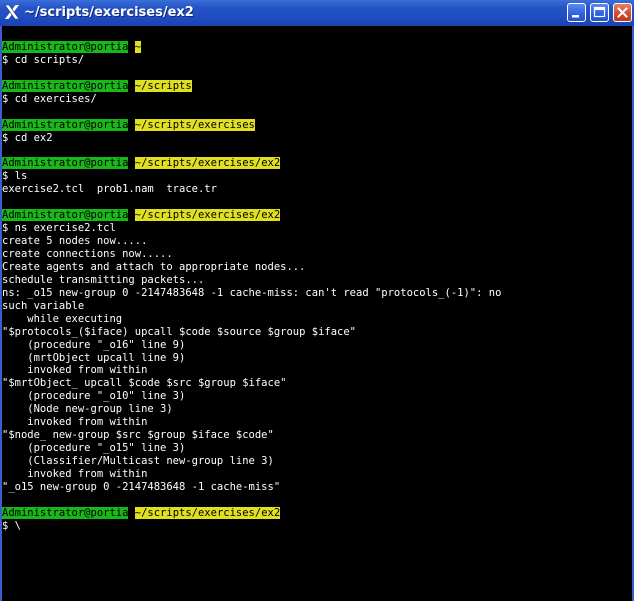  What do you see at coordinates (15, 176) in the screenshot?
I see `output-line: $ ls` at bounding box center [15, 176].